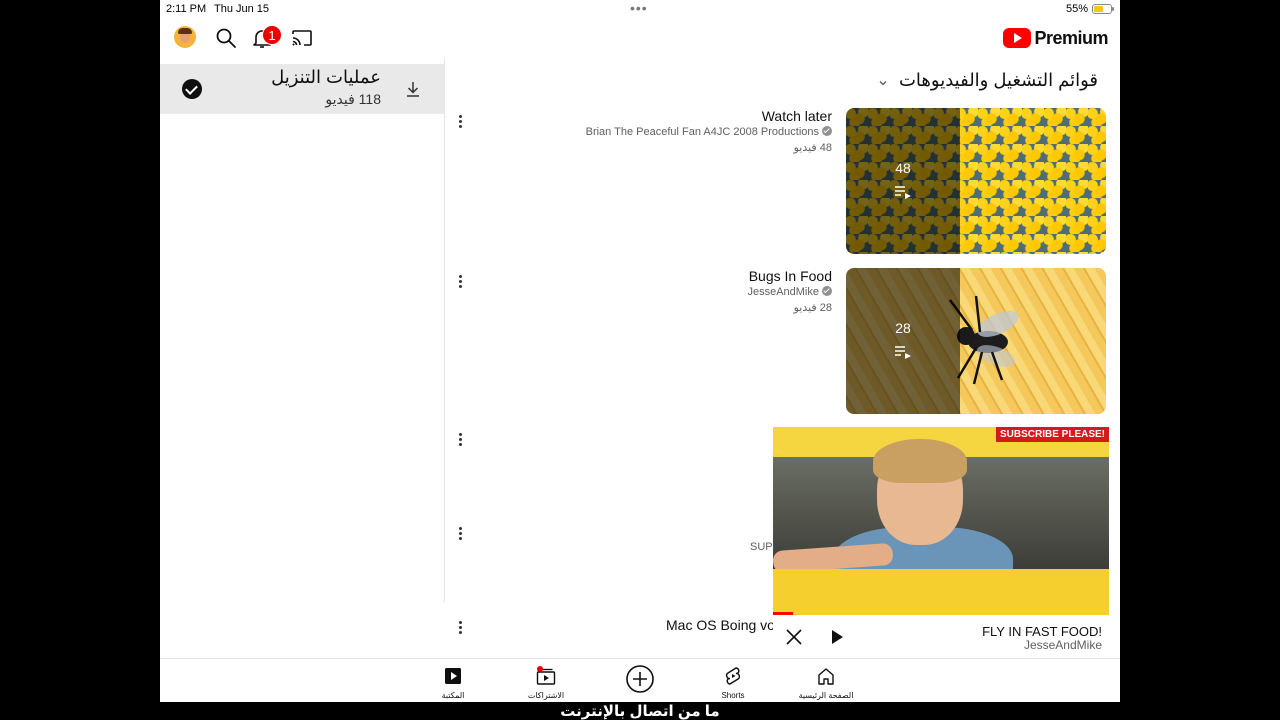 The image size is (1280, 720). Describe the element at coordinates (837, 637) in the screenshot. I see `play-icon` at that location.